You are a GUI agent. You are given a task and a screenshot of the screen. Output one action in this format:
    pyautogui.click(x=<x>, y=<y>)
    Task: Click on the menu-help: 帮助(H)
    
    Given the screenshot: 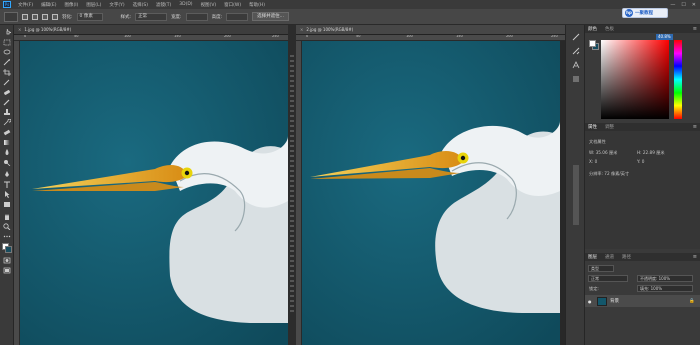 What is the action you would take?
    pyautogui.click(x=257, y=5)
    